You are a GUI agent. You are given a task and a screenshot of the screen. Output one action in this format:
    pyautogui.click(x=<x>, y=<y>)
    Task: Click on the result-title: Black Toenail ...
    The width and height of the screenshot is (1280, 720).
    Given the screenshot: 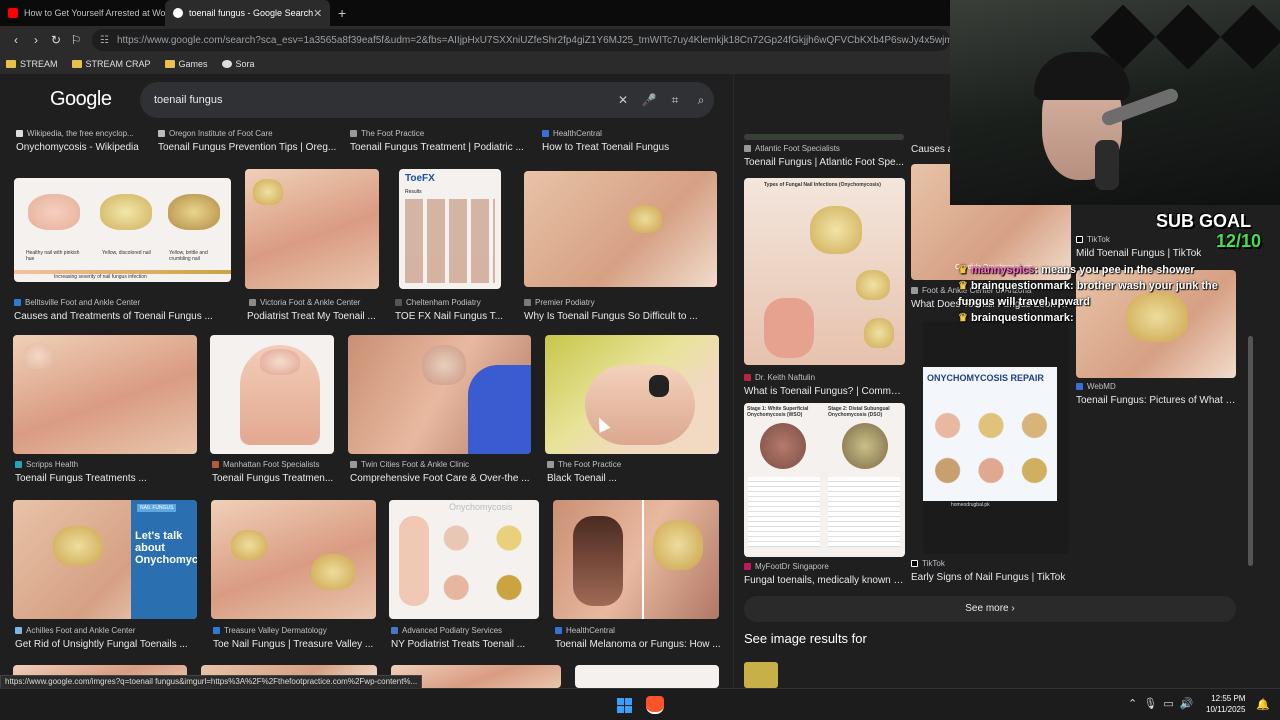 What is the action you would take?
    pyautogui.click(x=582, y=478)
    